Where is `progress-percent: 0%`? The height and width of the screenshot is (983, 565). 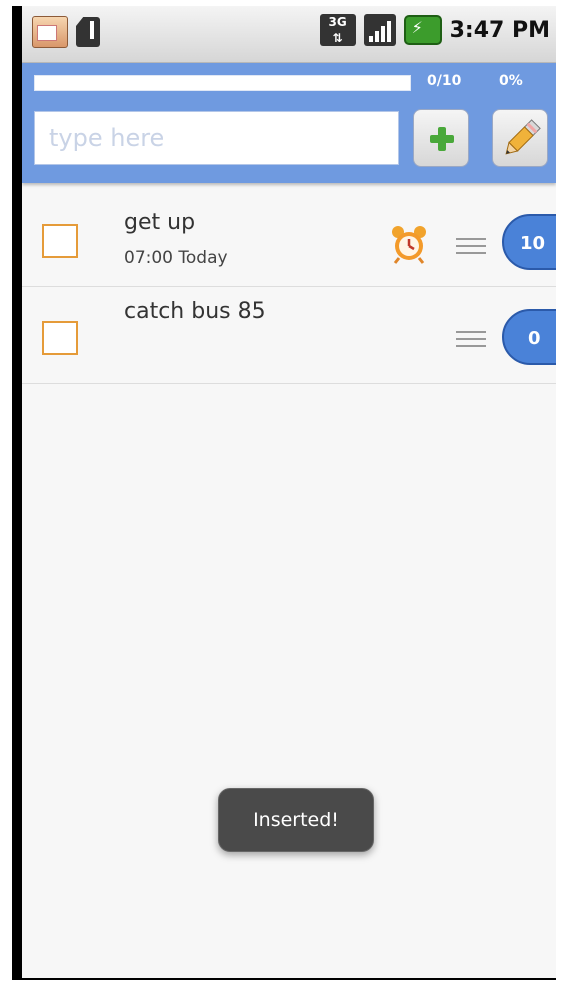 progress-percent: 0% is located at coordinates (511, 81).